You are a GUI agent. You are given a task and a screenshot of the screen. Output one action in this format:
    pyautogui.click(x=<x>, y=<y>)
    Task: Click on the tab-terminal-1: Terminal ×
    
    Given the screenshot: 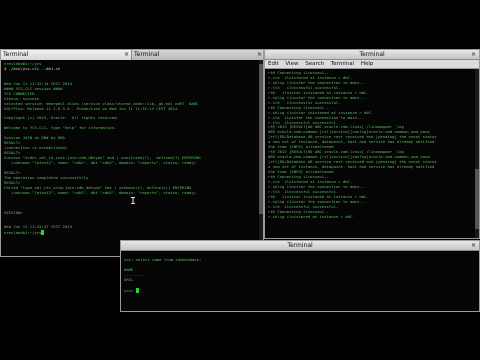 What is the action you would take?
    pyautogui.click(x=66, y=55)
    